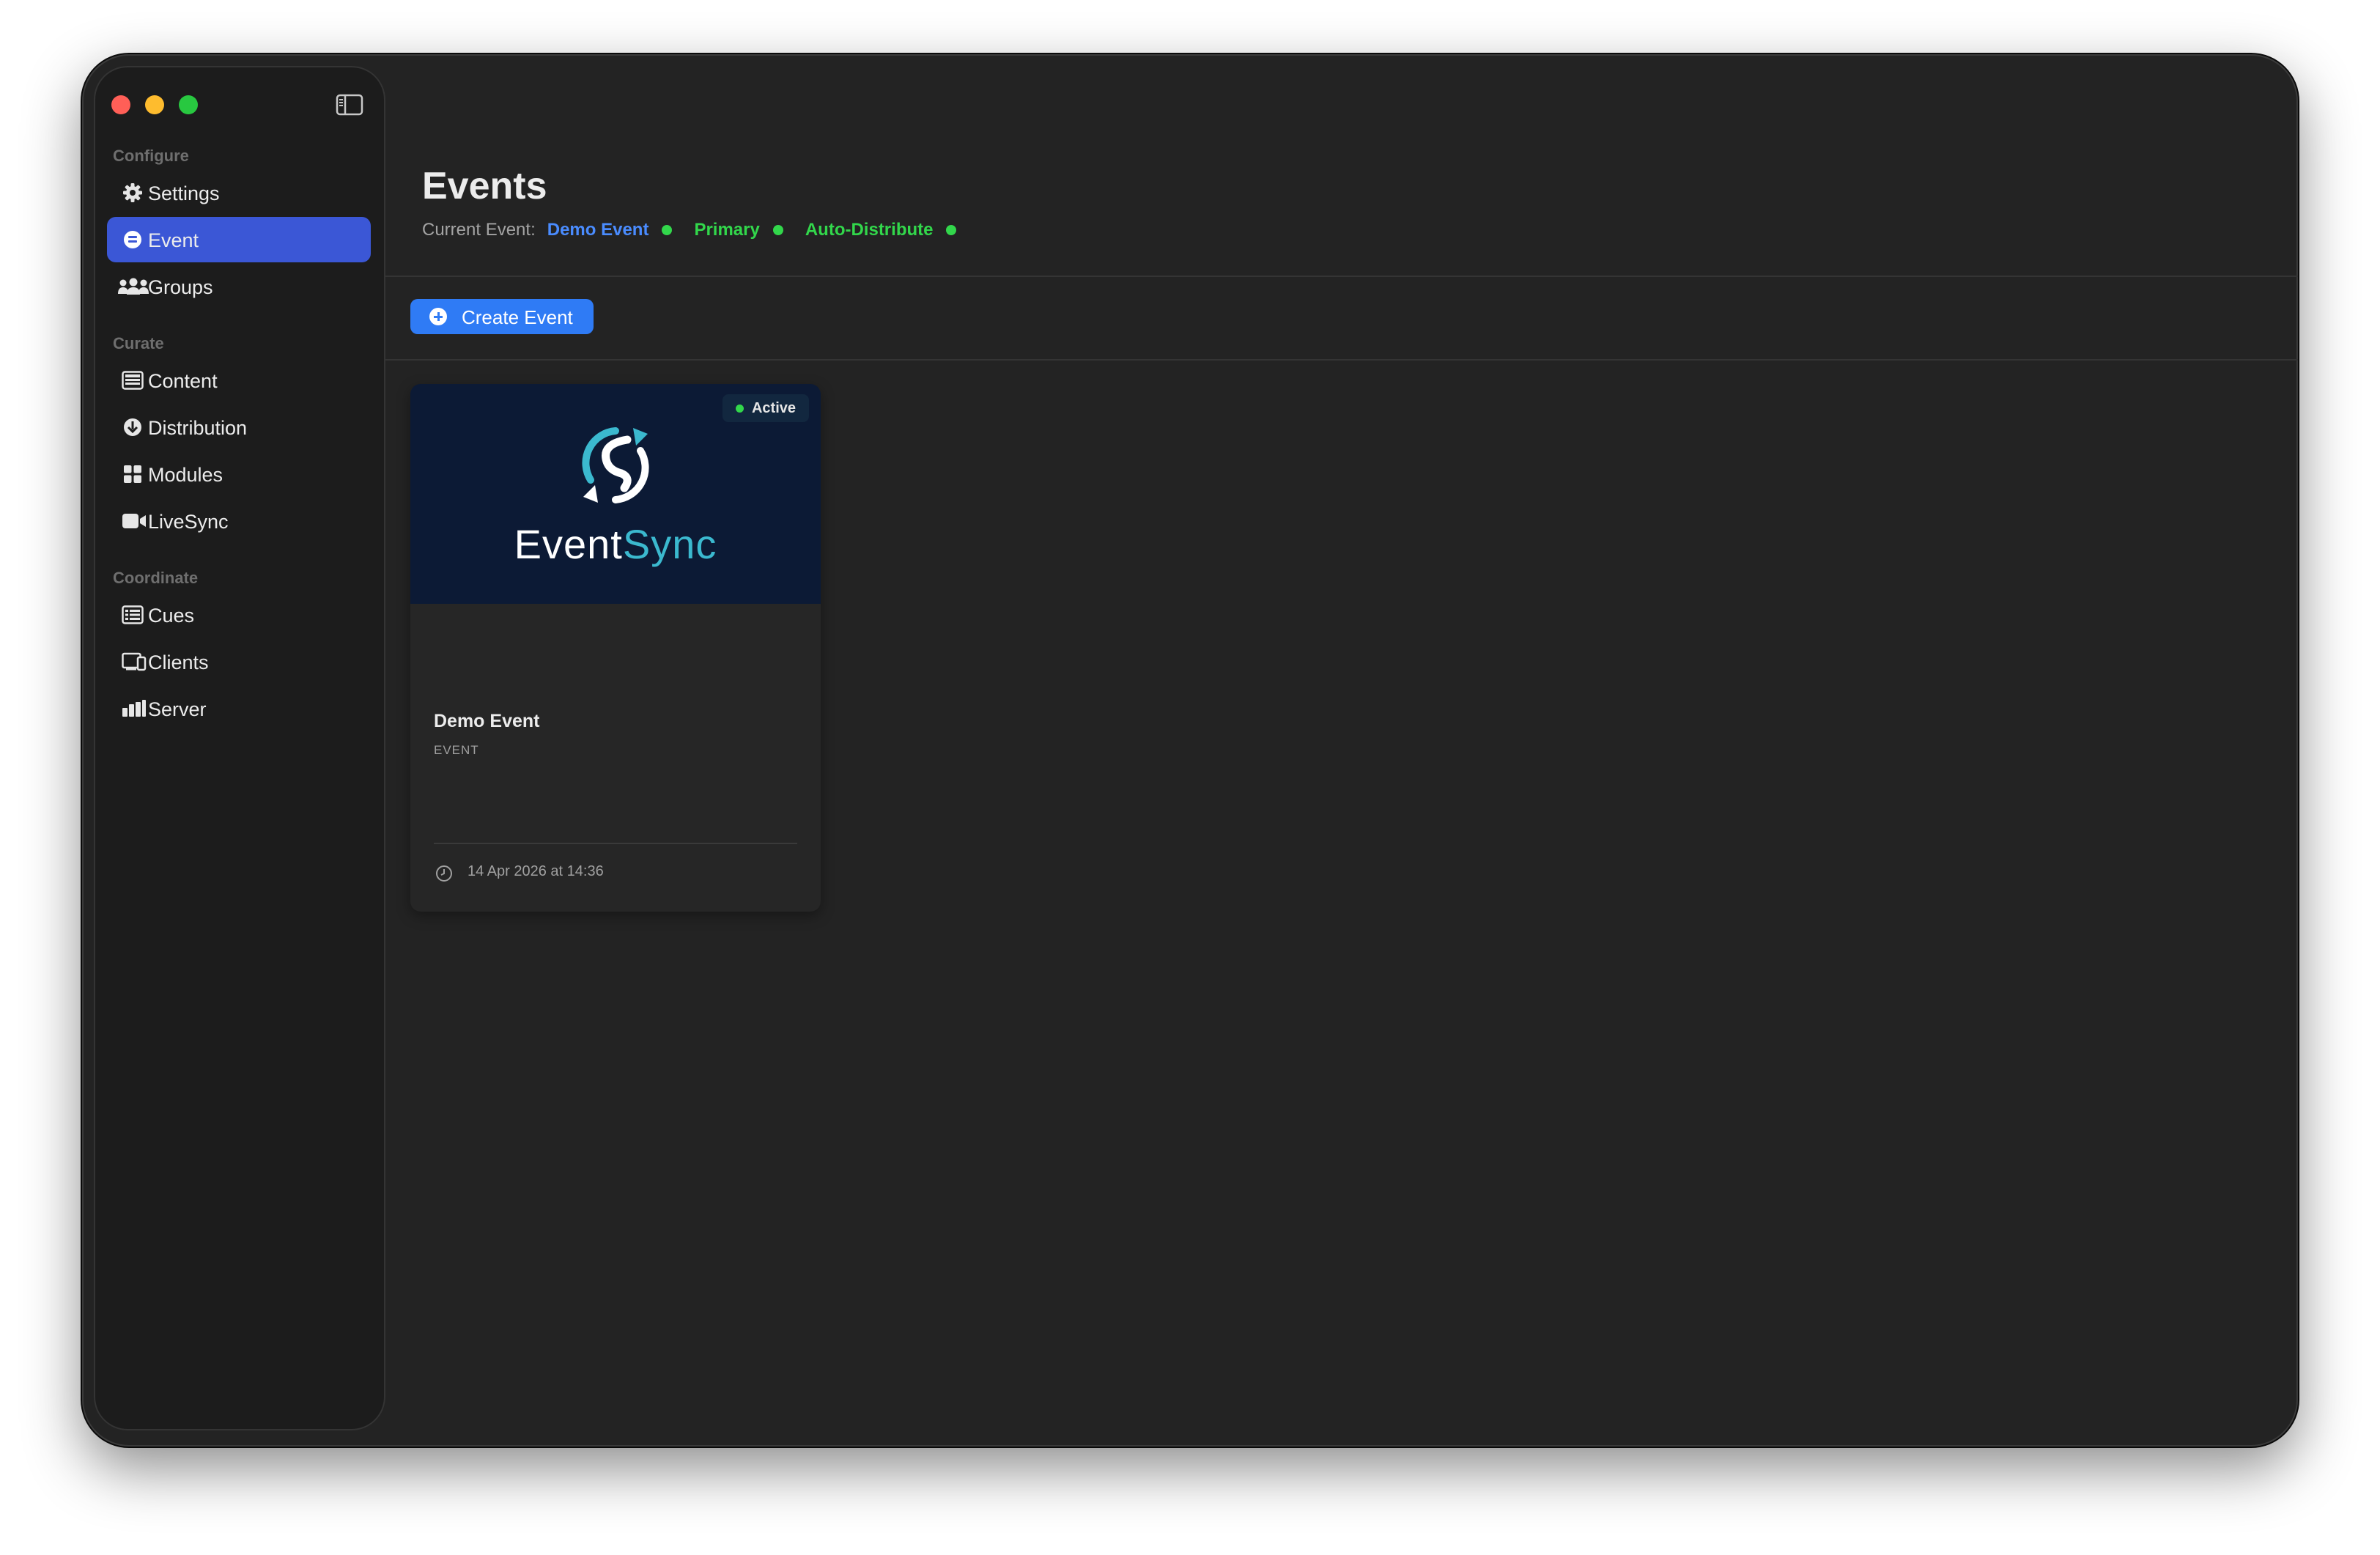 This screenshot has height=1555, width=2380. Describe the element at coordinates (171, 616) in the screenshot. I see `sidebar-item-label: Cues` at that location.